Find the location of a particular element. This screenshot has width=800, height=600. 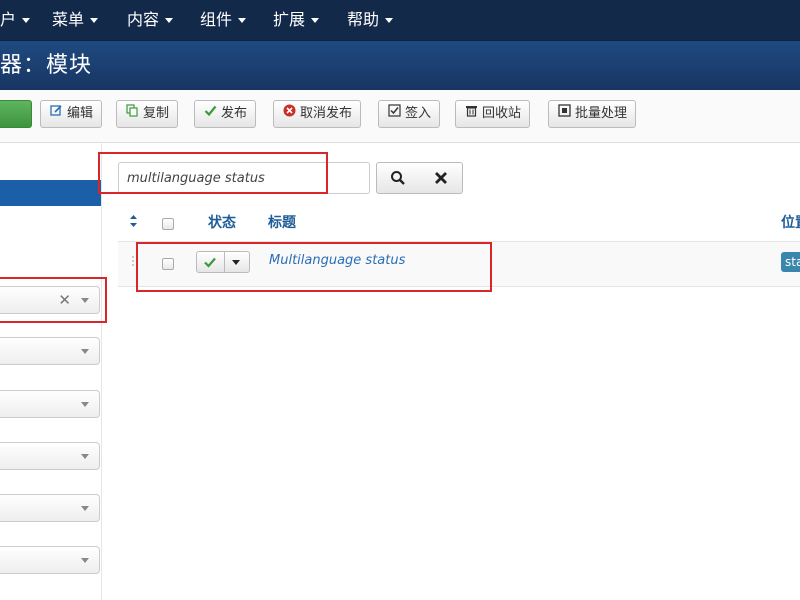

page-title: 器：模块 is located at coordinates (46, 65).